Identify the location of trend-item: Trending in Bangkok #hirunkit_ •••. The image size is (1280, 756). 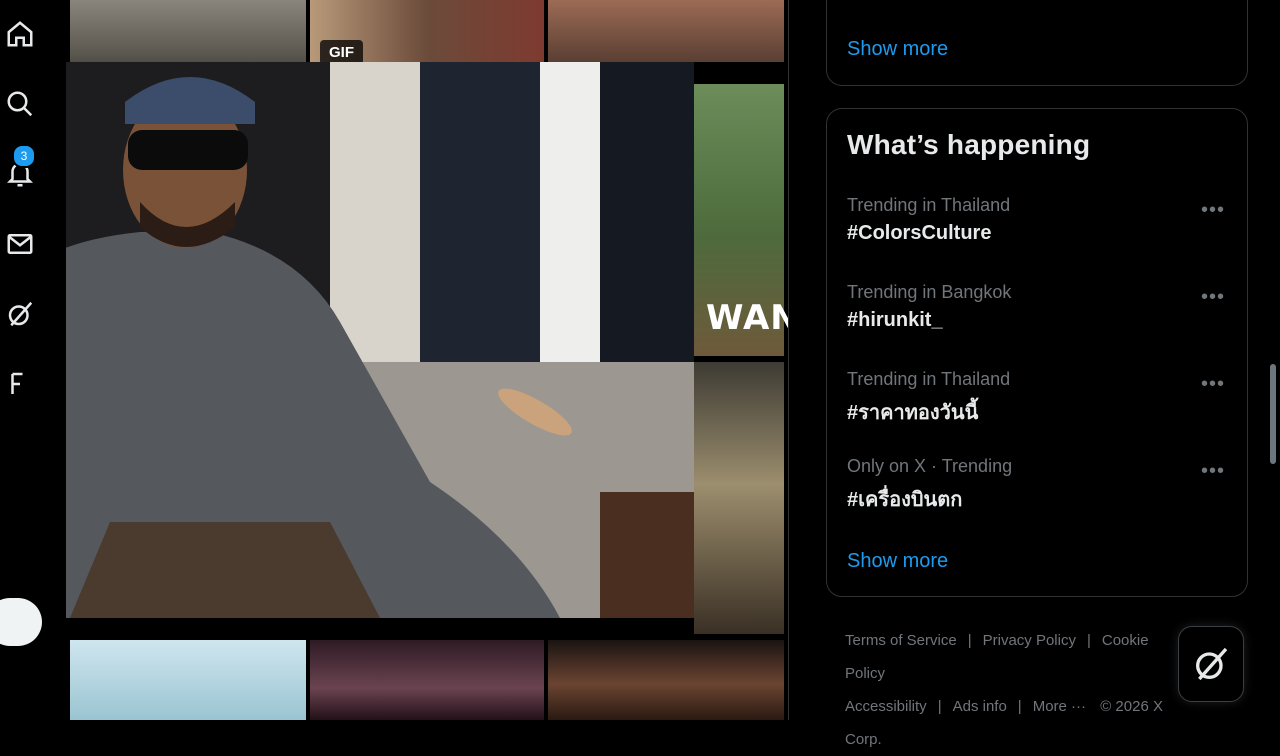
(1042, 307).